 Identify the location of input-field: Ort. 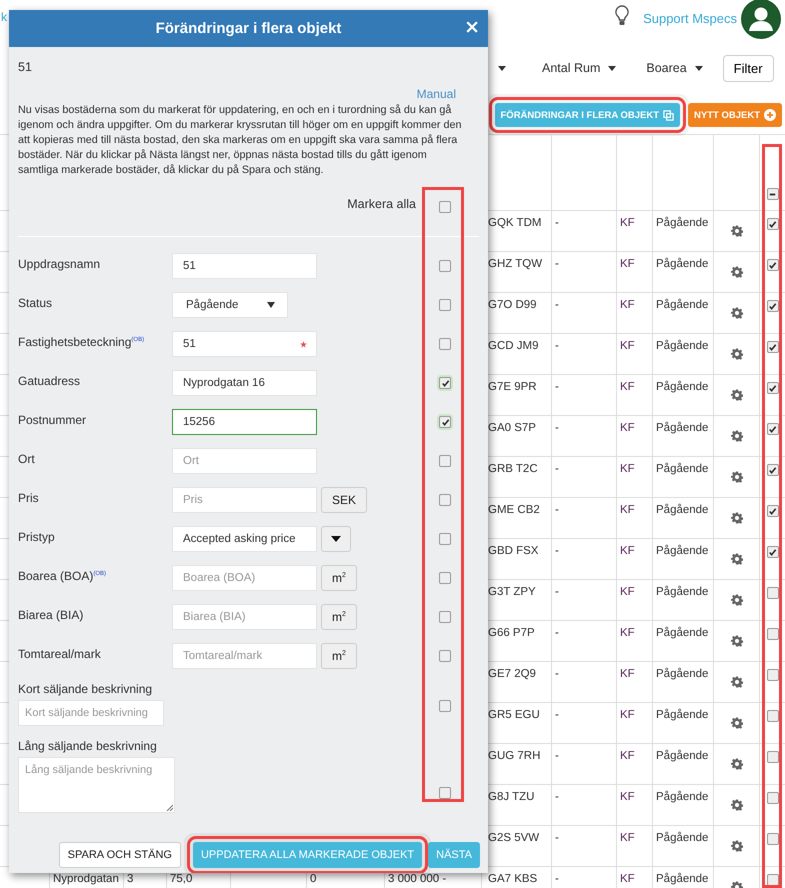
(244, 461).